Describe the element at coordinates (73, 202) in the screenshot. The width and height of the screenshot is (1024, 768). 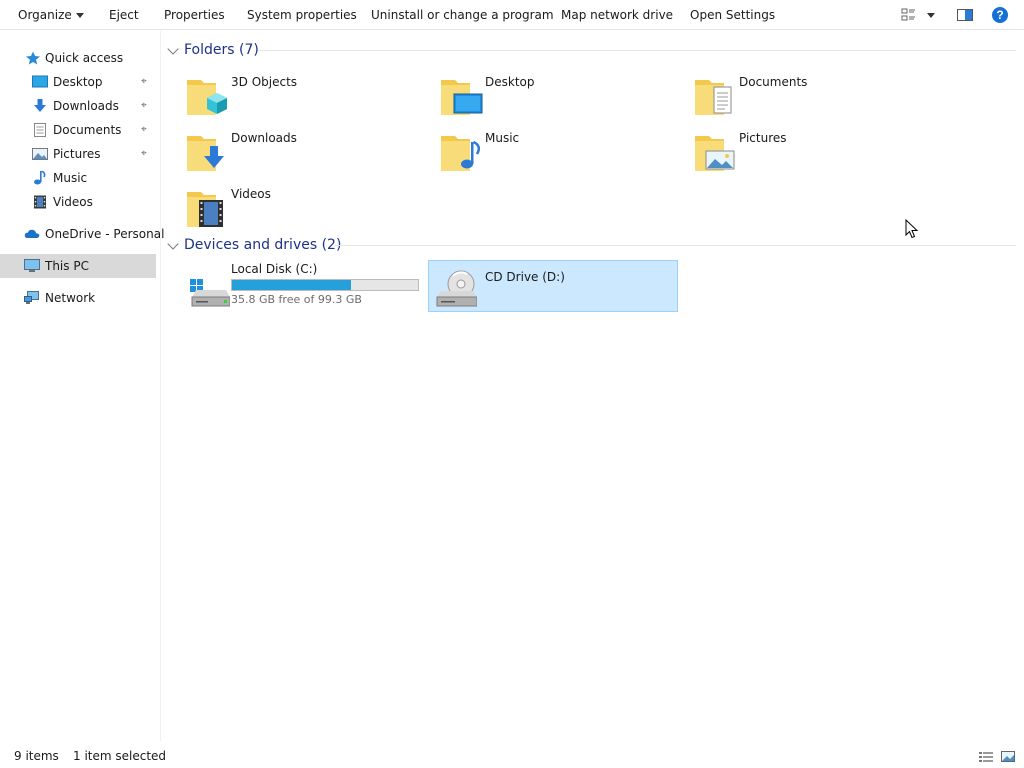
I see `sidebar-item-label: Videos` at that location.